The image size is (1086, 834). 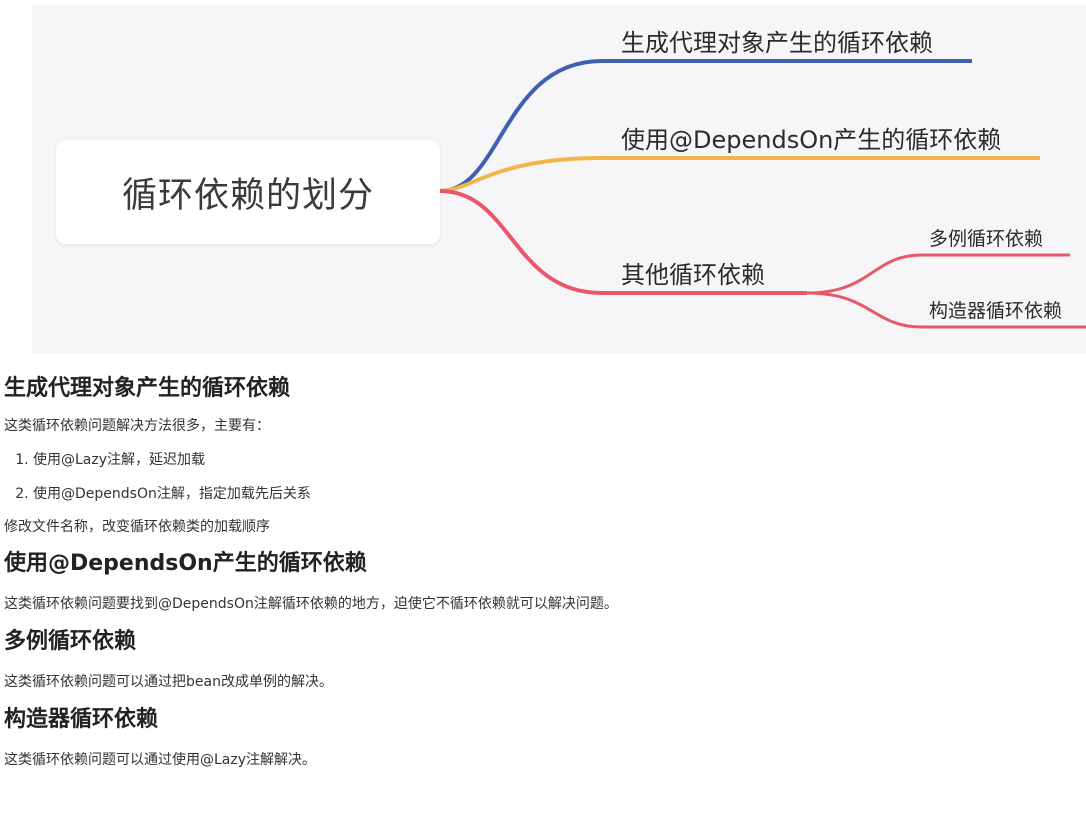 I want to click on section-heading: 构造器循环依赖, so click(x=81, y=719).